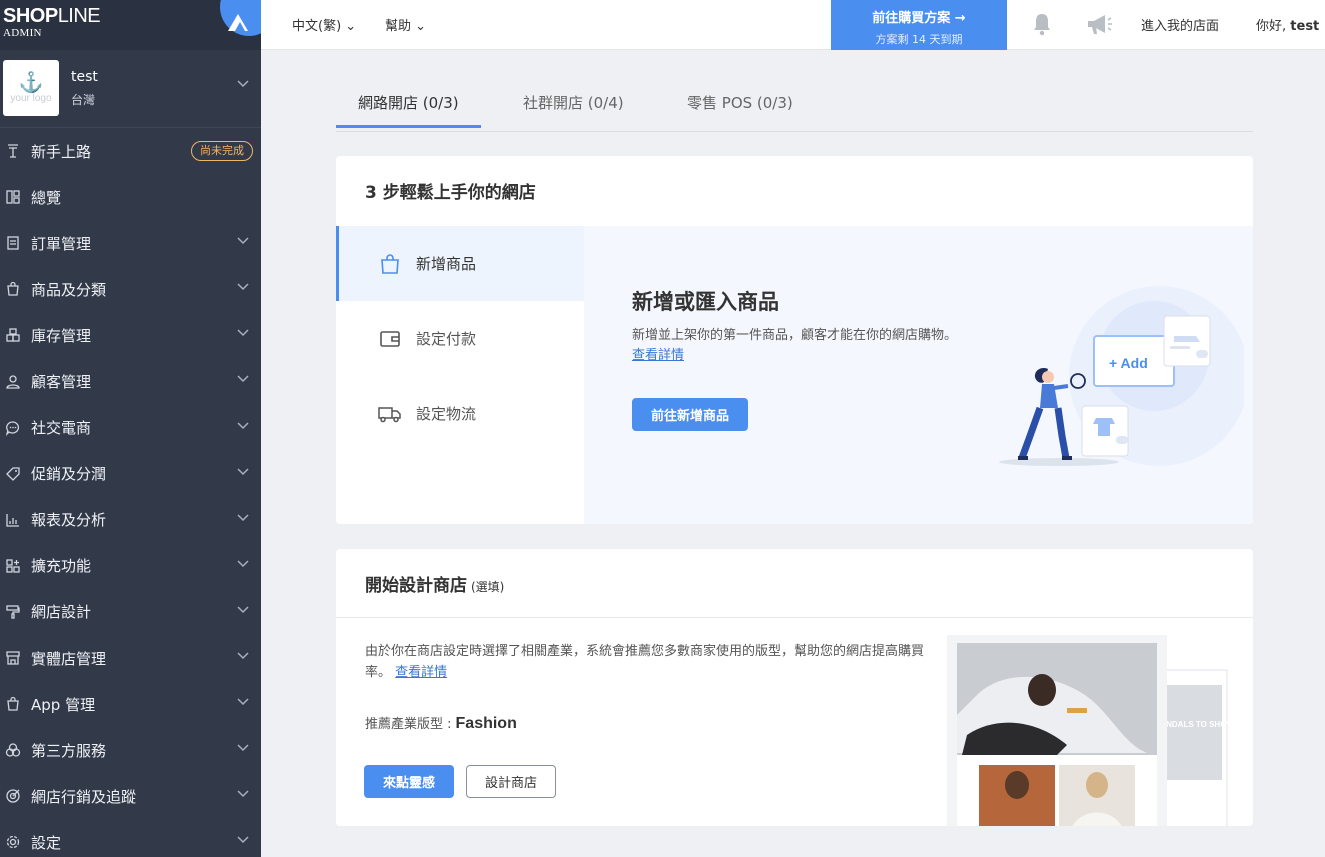 This screenshot has width=1325, height=857. I want to click on sidebar-item-label: 促銷及分潤, so click(69, 474).